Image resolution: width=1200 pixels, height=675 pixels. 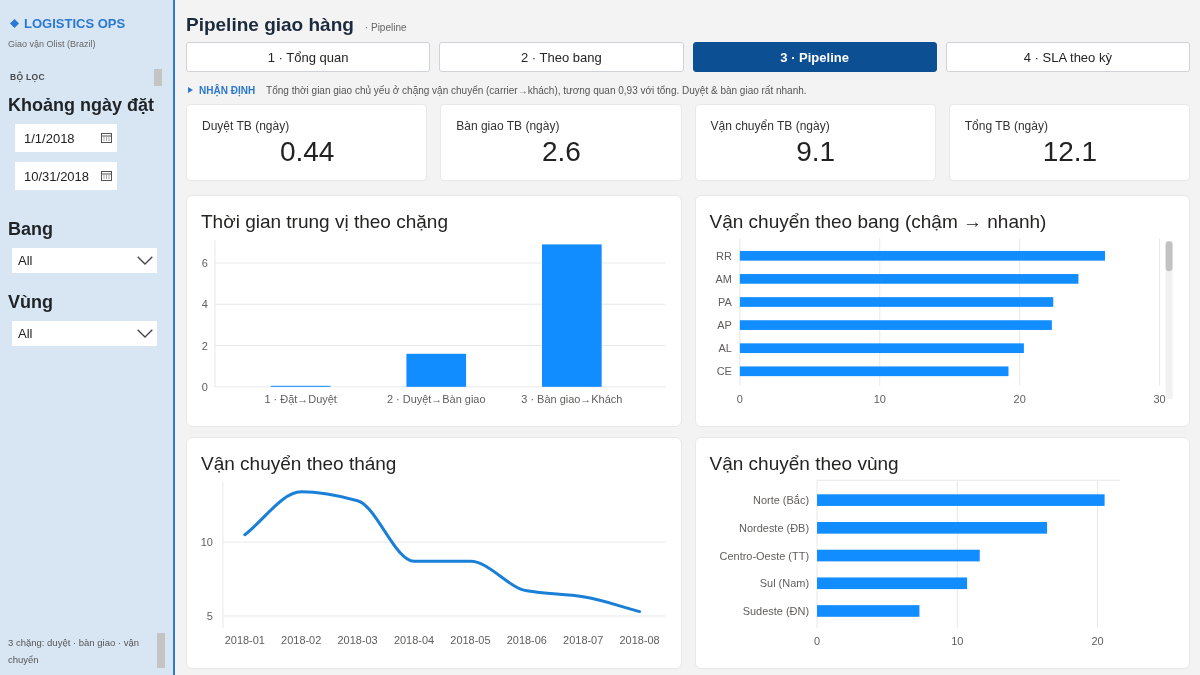 What do you see at coordinates (414, 639) in the screenshot?
I see `axis-category-label: 2018-04` at bounding box center [414, 639].